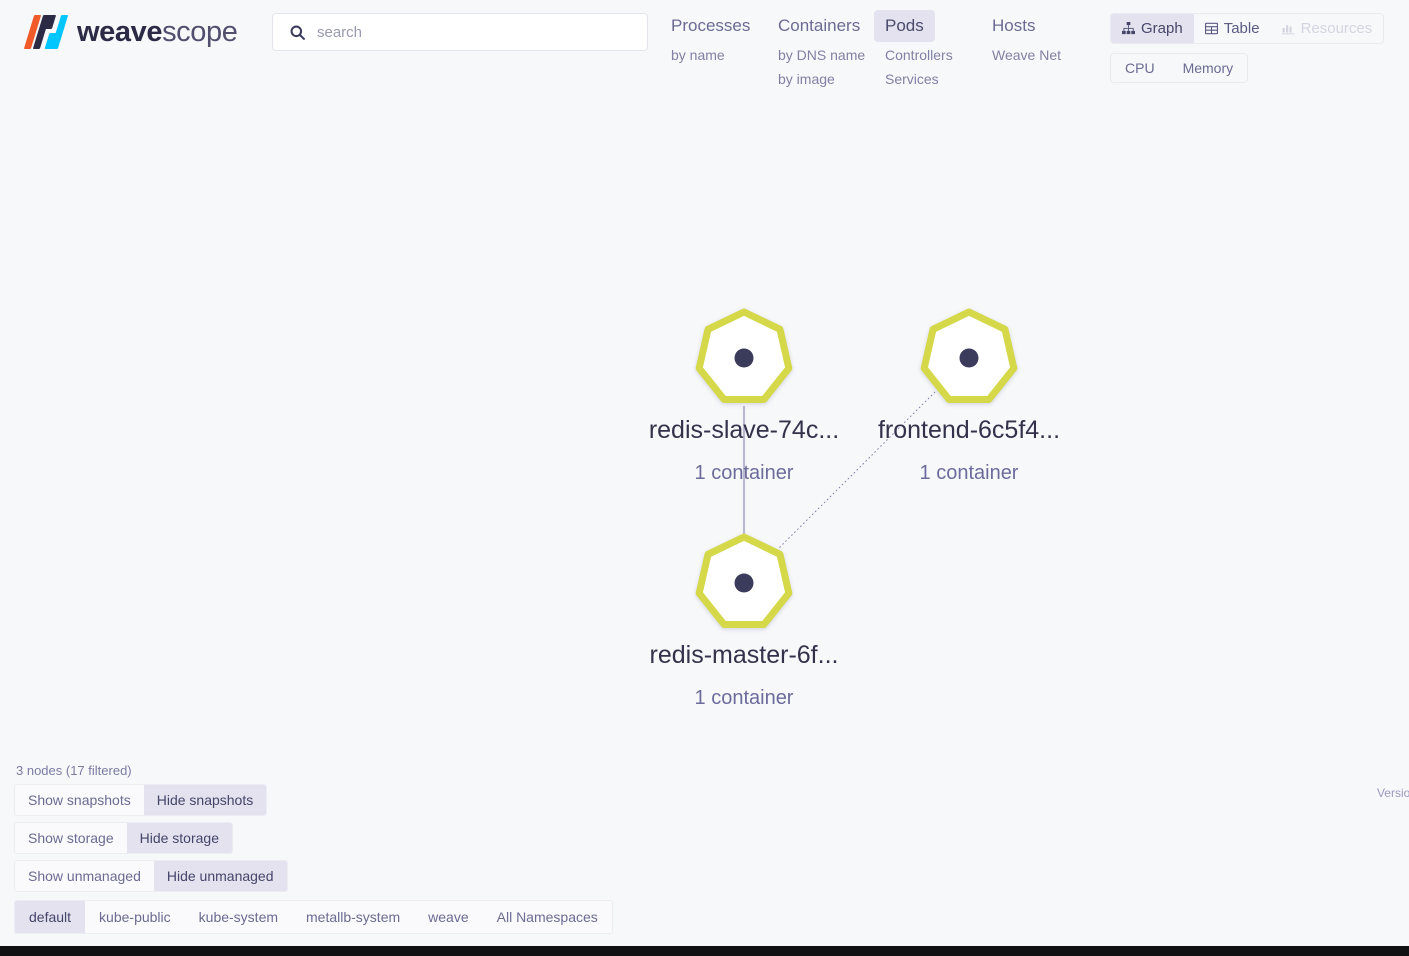 Image resolution: width=1409 pixels, height=956 pixels. What do you see at coordinates (1336, 28) in the screenshot?
I see `view-mode-resources-label: Resources` at bounding box center [1336, 28].